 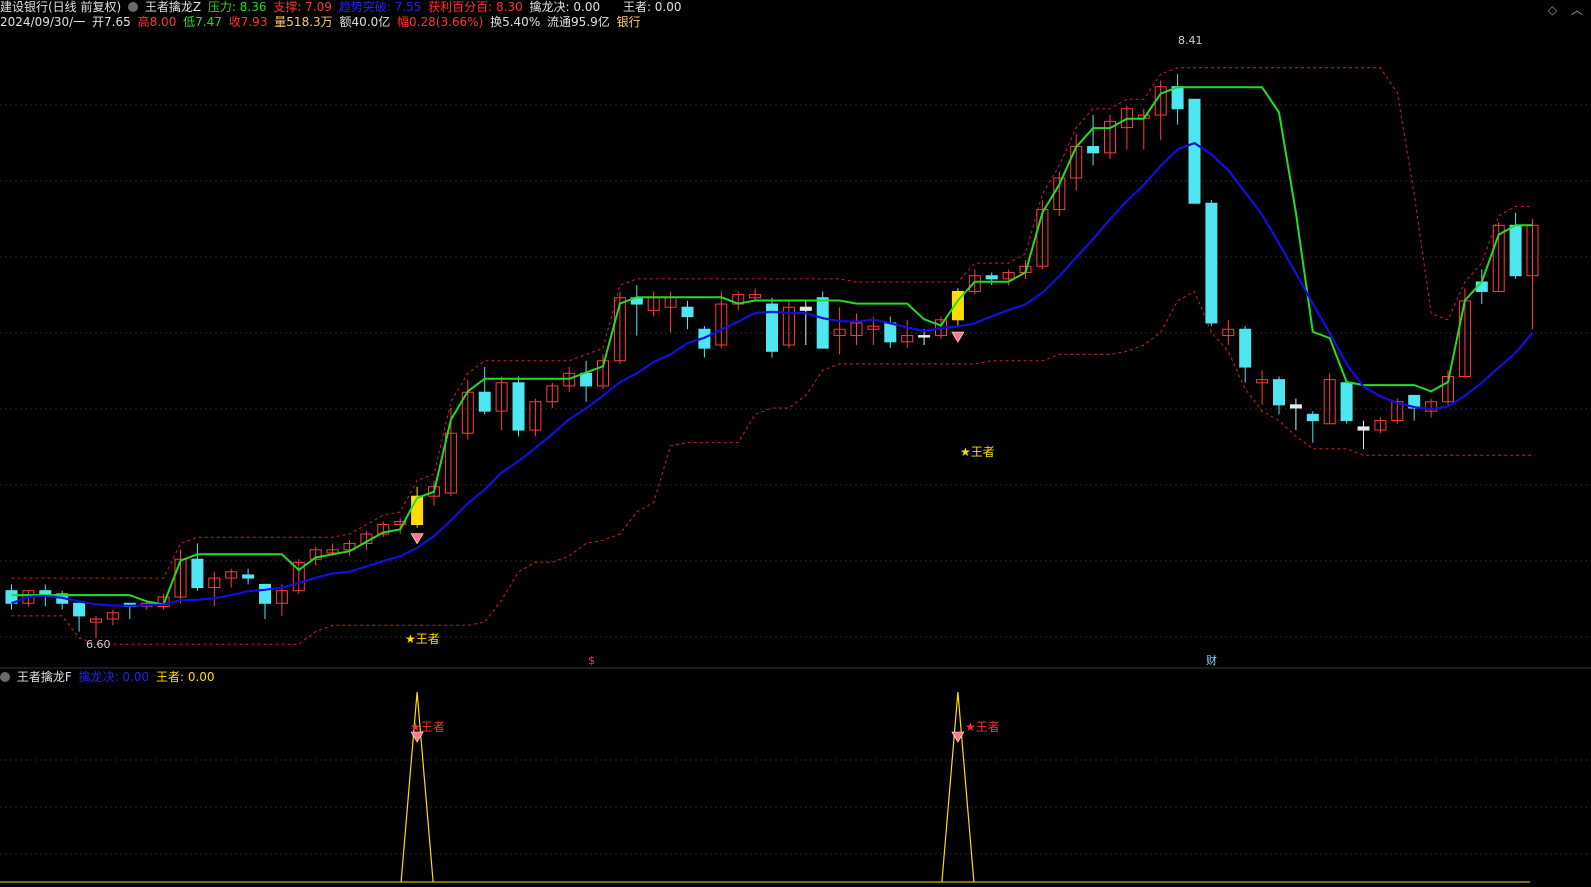 I want to click on corner-controls: ◇ ︿, so click(x=1560, y=9).